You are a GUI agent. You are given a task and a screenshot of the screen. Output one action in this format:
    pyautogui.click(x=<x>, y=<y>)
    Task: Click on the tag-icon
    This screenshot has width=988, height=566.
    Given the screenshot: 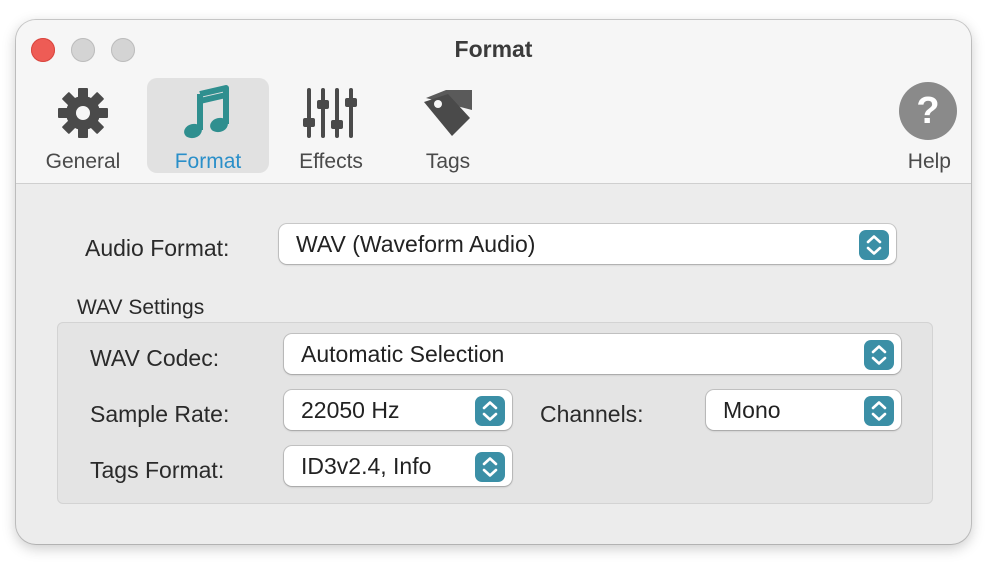 What is the action you would take?
    pyautogui.click(x=448, y=113)
    